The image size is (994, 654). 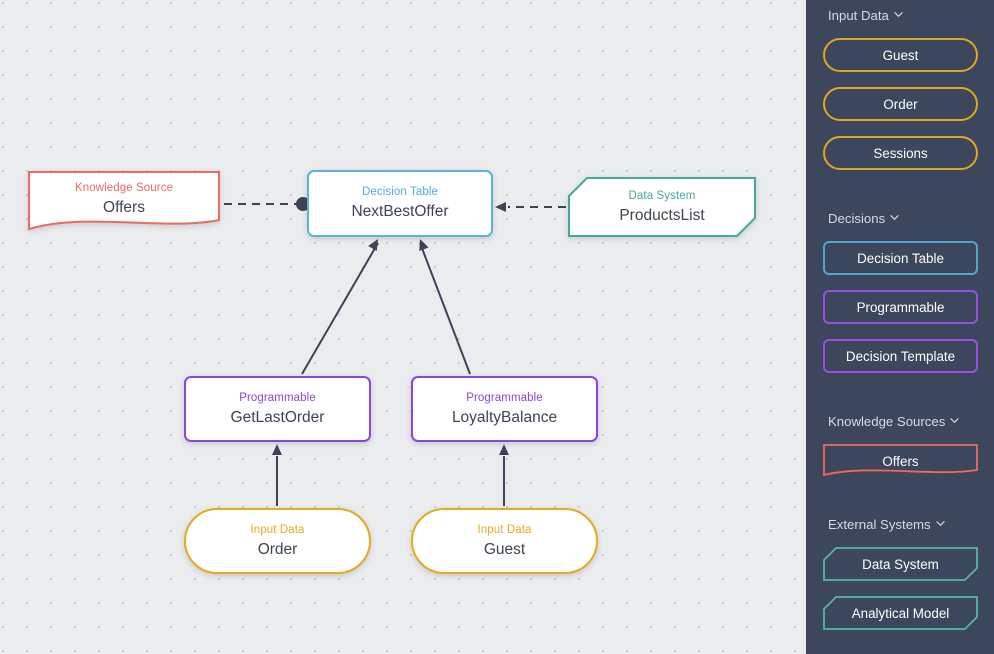 I want to click on node-nextbest: Decision Table NextBestOffer, so click(x=400, y=203).